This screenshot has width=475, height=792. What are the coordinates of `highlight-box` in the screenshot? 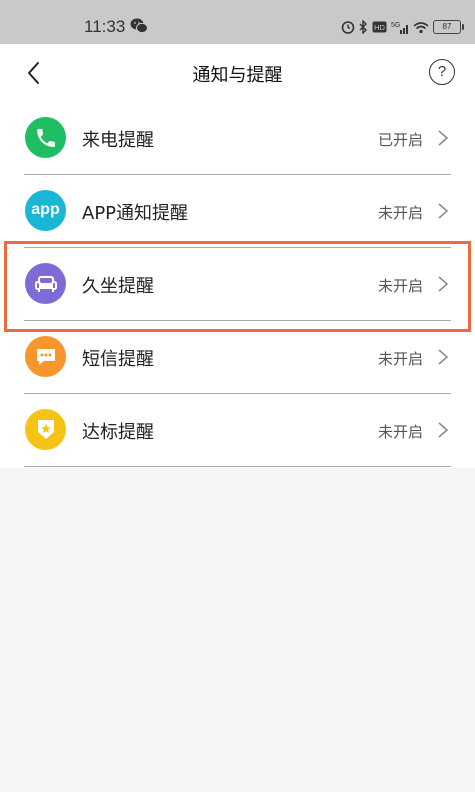 It's located at (237, 286).